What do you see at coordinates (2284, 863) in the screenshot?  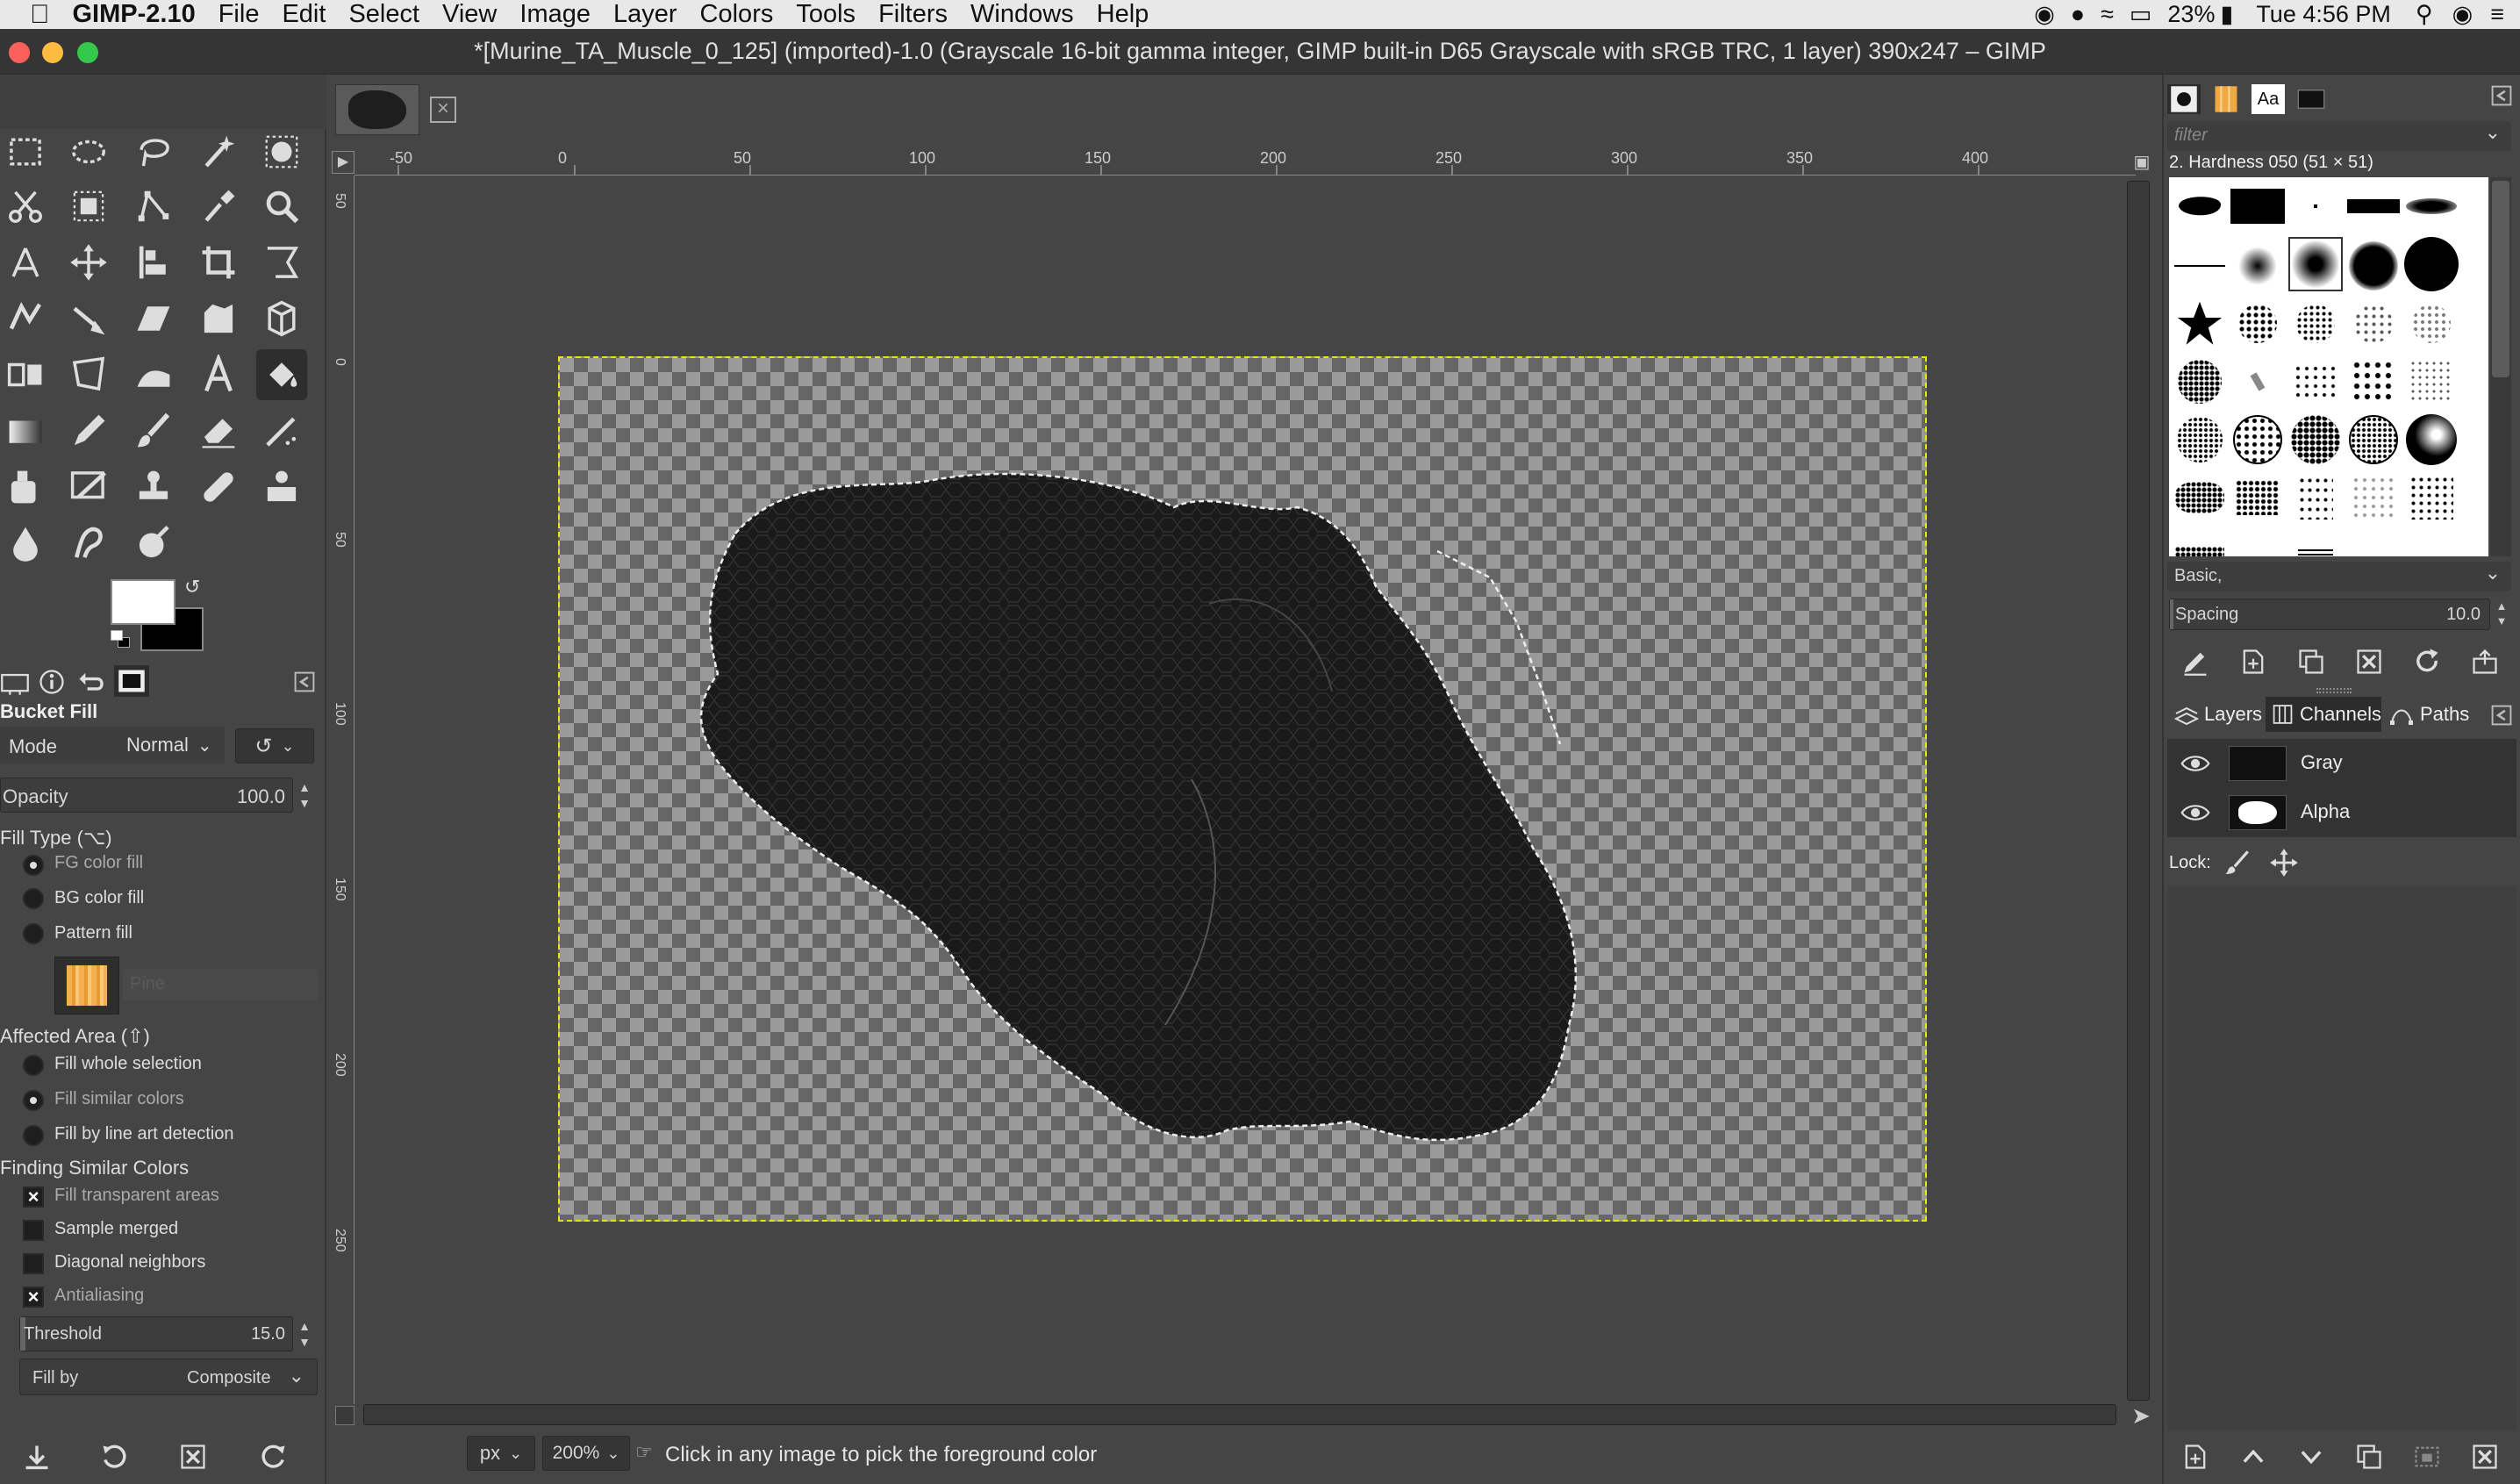 I see `lock-position-button` at bounding box center [2284, 863].